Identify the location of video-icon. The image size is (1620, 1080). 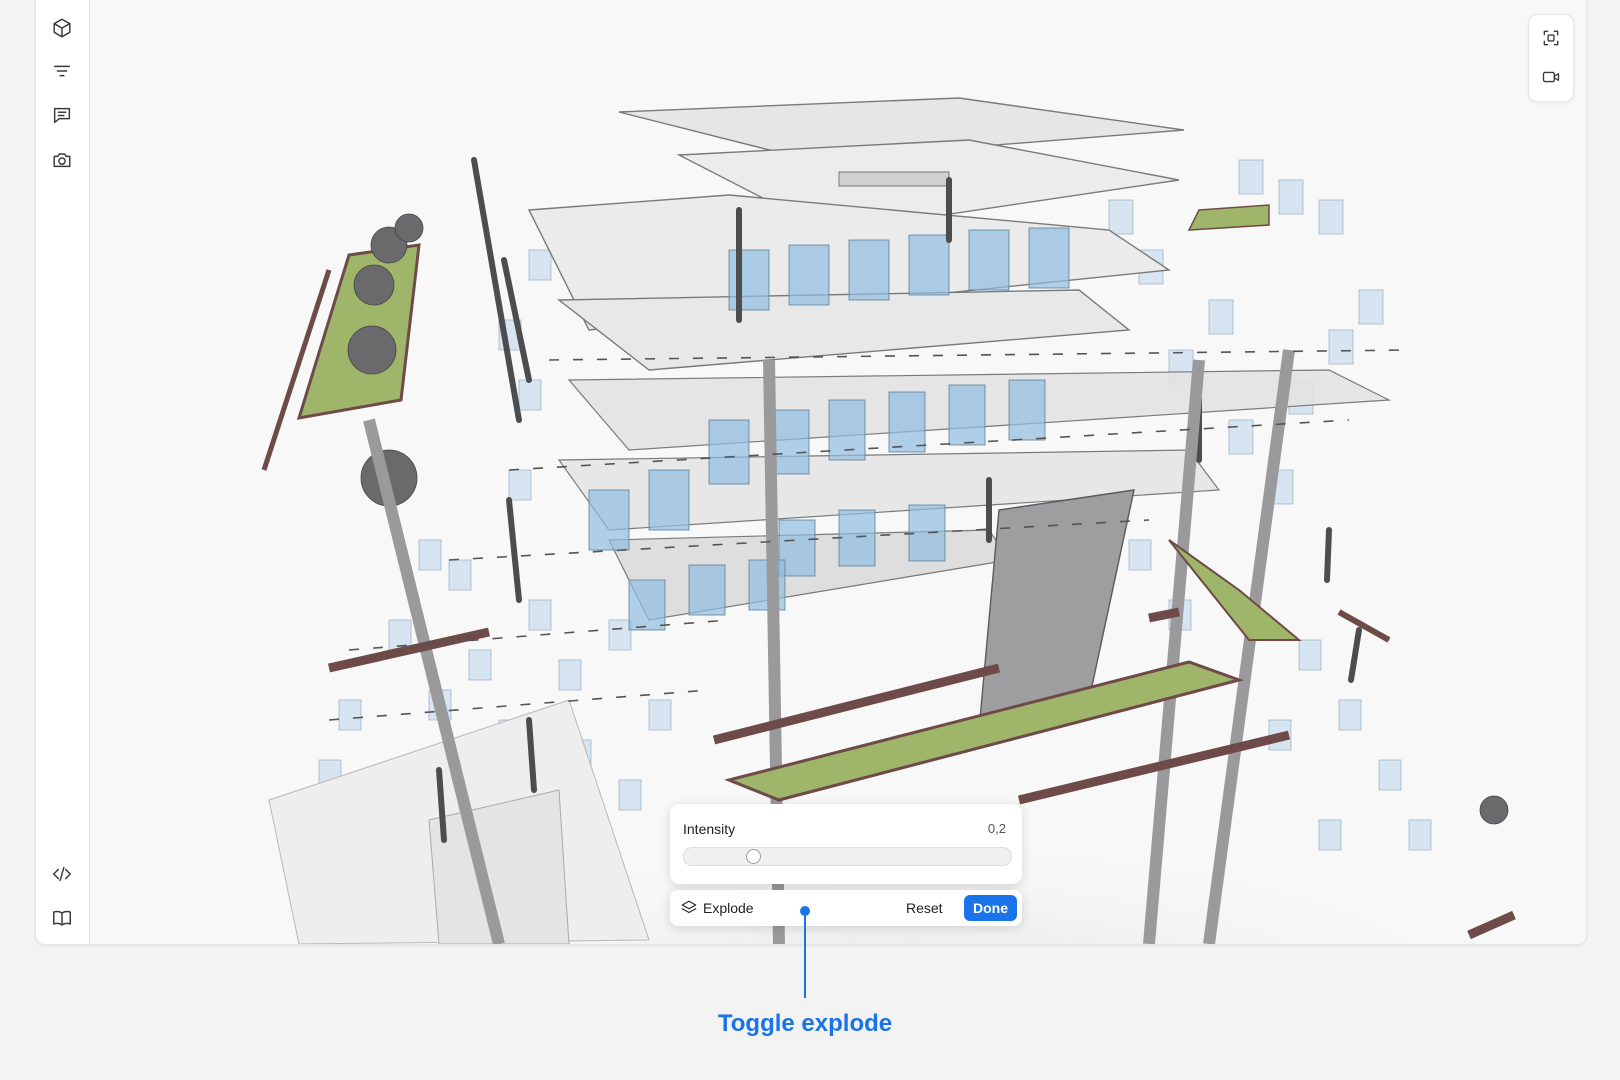
(1551, 77).